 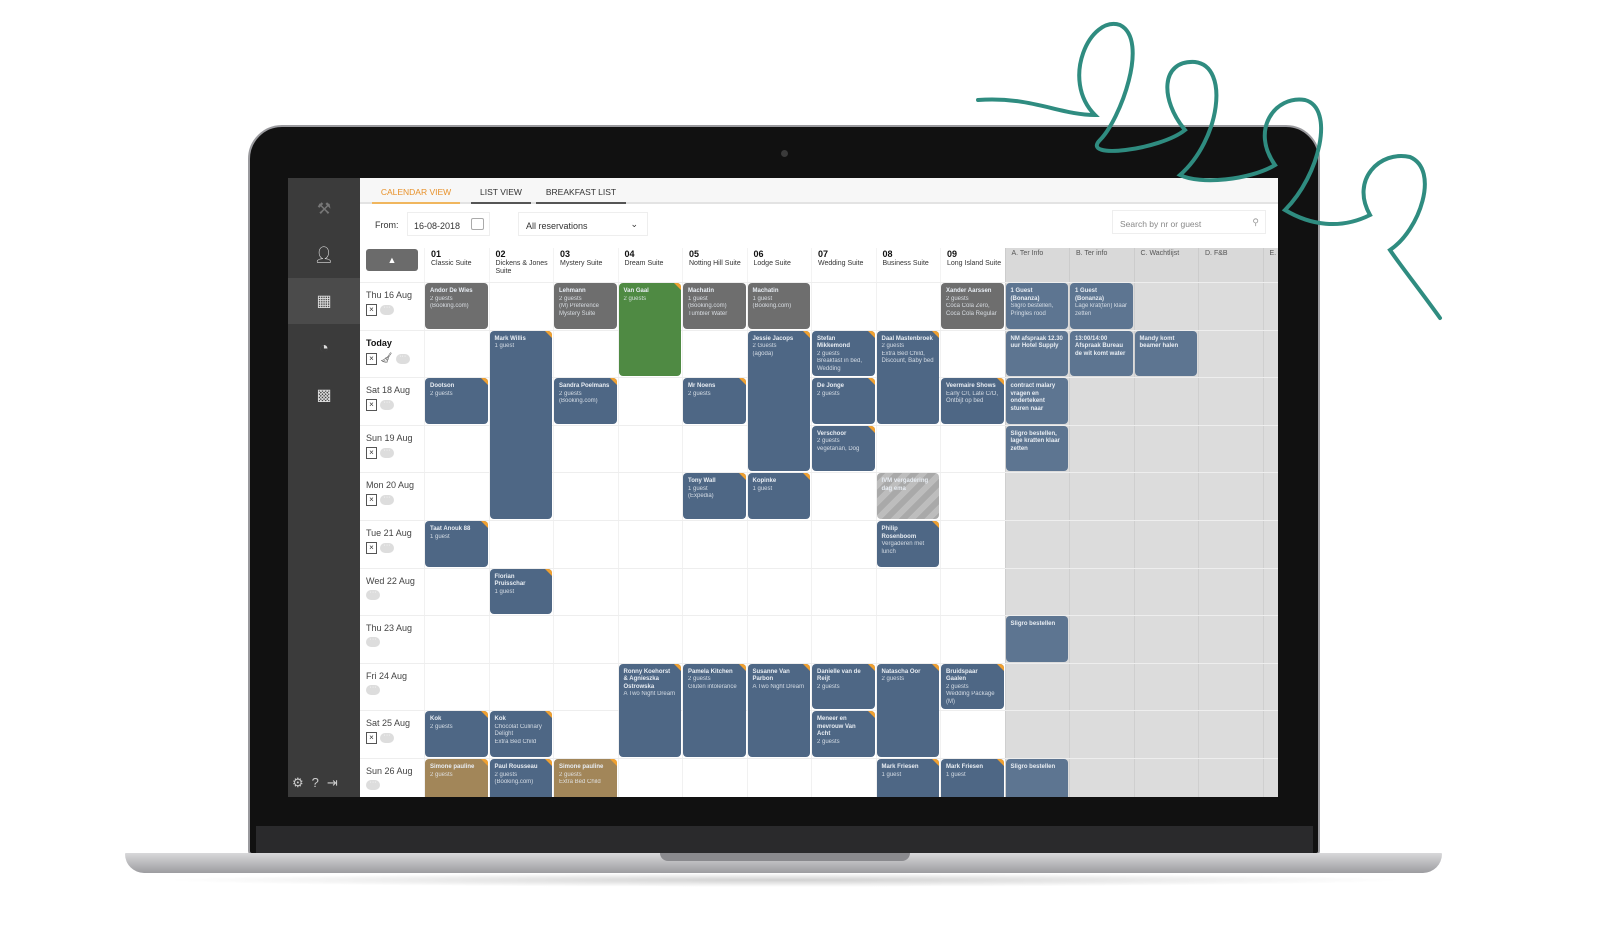 I want to click on booking-card: Florian Pruisschar 1 guest, so click(x=520, y=591).